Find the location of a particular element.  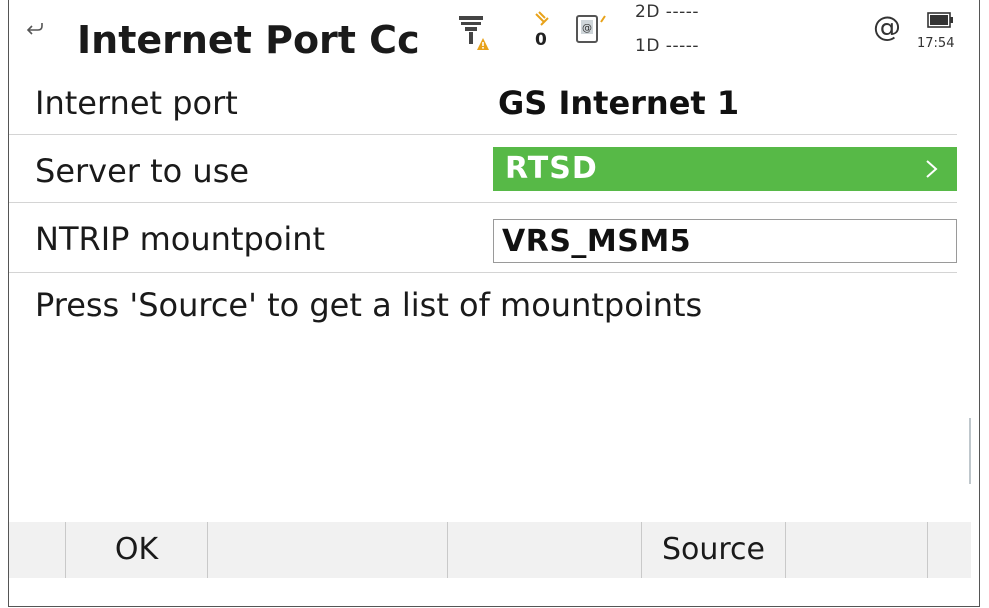

softkey-f6 is located at coordinates (856, 550).